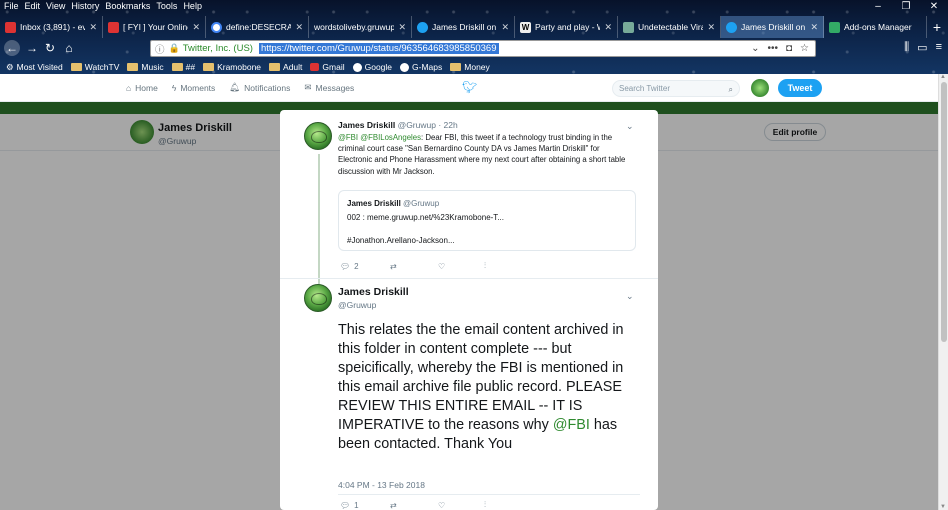 This screenshot has height=510, width=948. I want to click on new-tab-button: +, so click(937, 27).